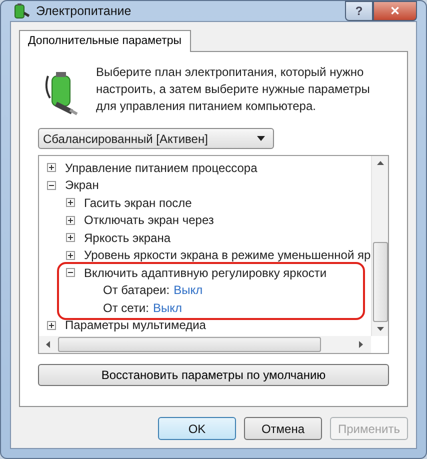 The height and width of the screenshot is (459, 427). What do you see at coordinates (197, 428) in the screenshot?
I see `dialog-button: OK` at bounding box center [197, 428].